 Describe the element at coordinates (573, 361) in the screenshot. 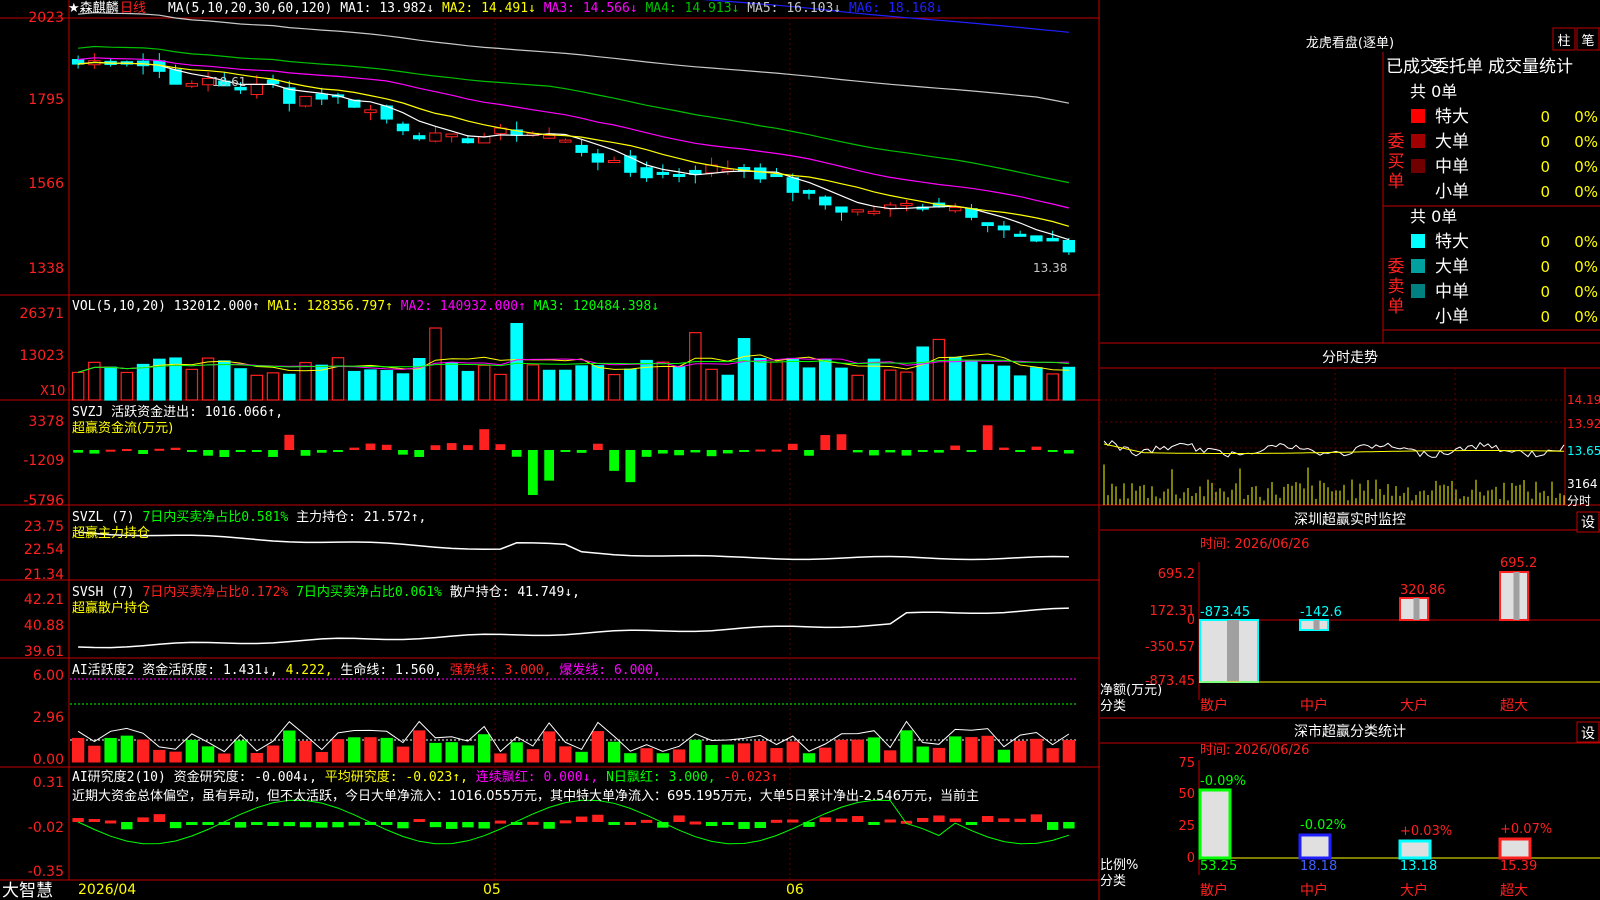

I see `volume-chart` at that location.